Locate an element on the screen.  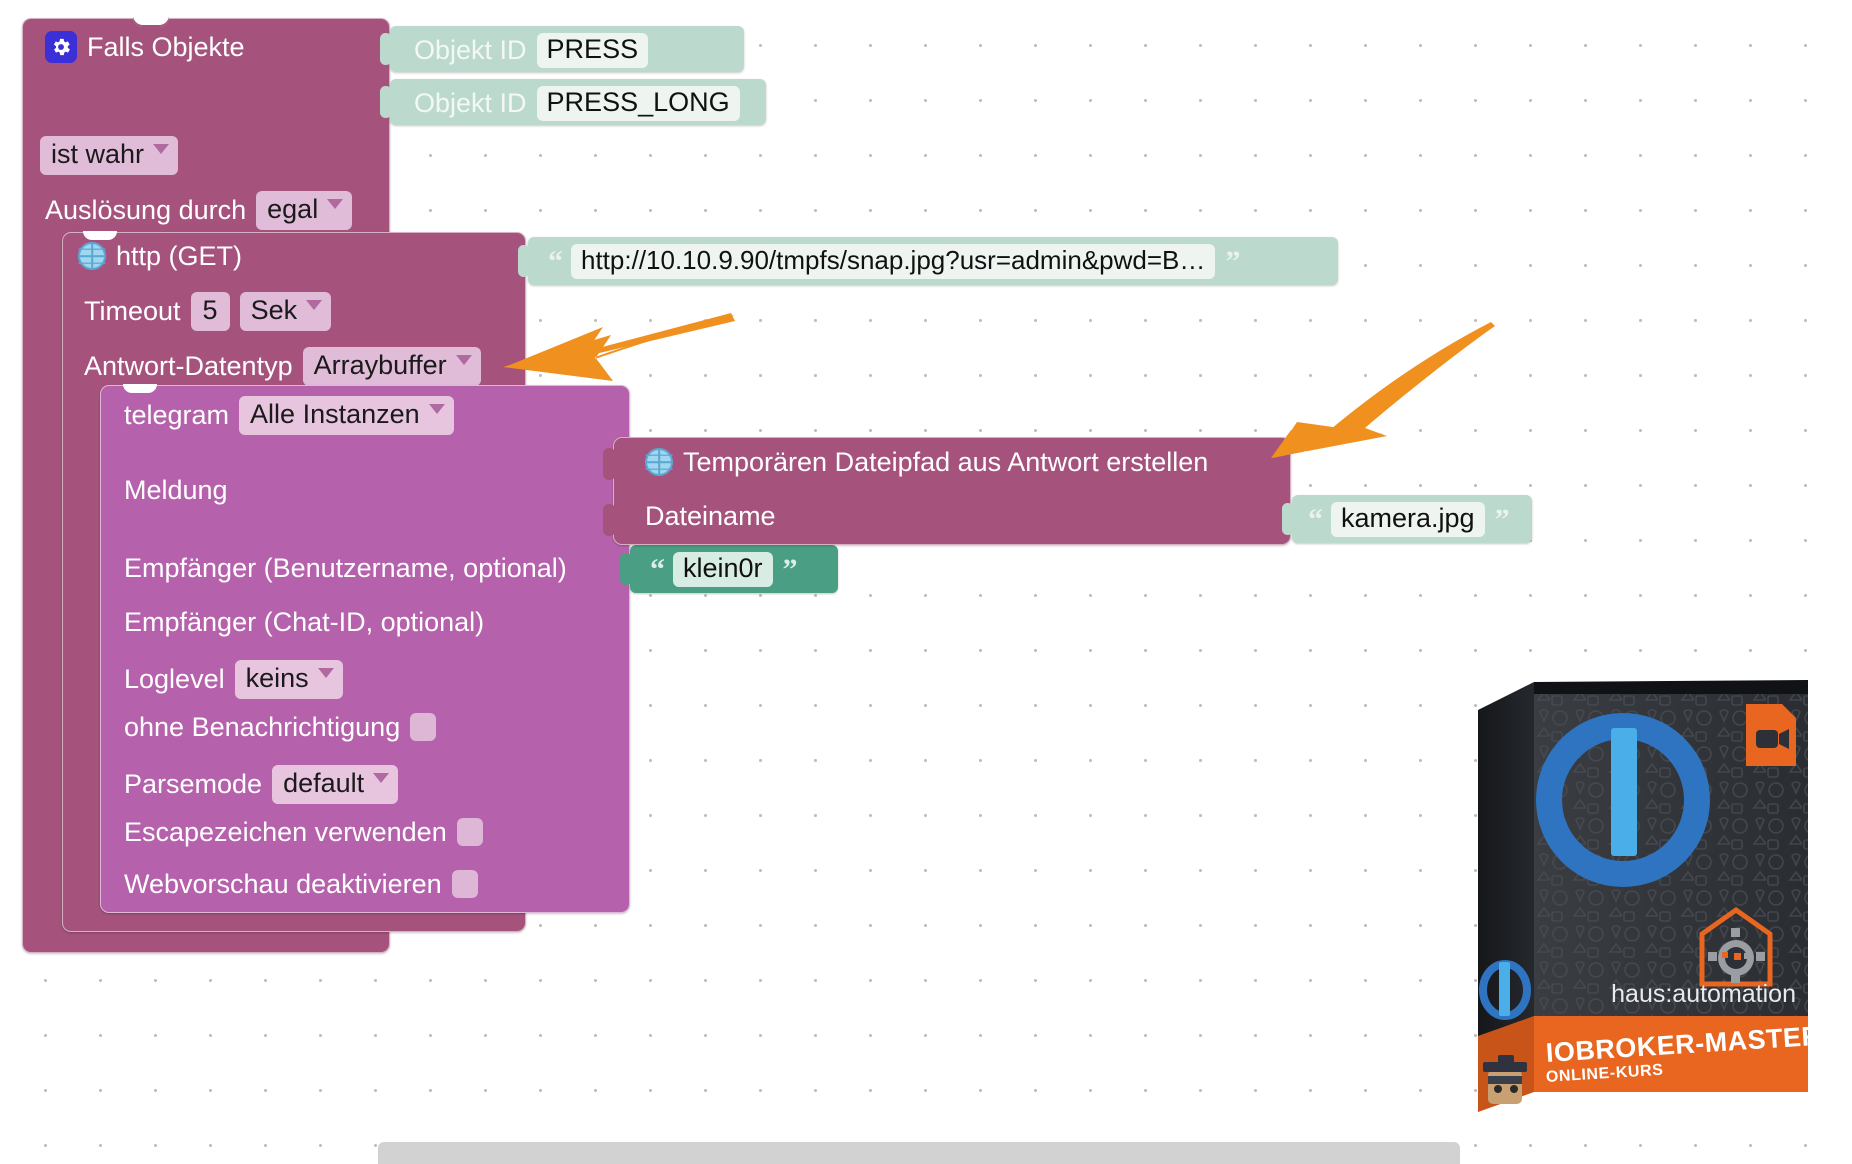
telegram-header-row: telegram Alle Instanzen is located at coordinates (289, 415).